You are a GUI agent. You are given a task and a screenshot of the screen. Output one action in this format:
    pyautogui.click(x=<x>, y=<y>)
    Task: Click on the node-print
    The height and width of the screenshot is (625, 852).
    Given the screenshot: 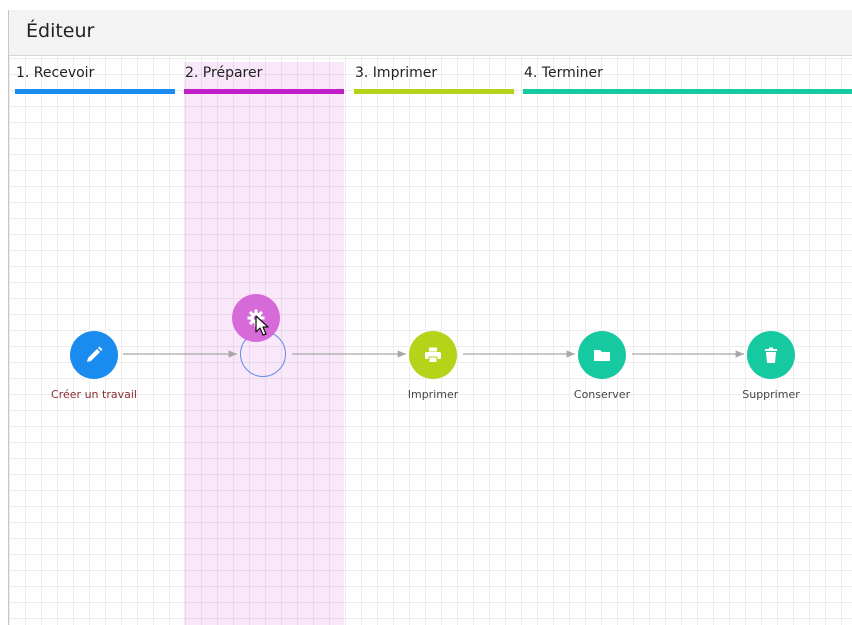 What is the action you would take?
    pyautogui.click(x=433, y=355)
    